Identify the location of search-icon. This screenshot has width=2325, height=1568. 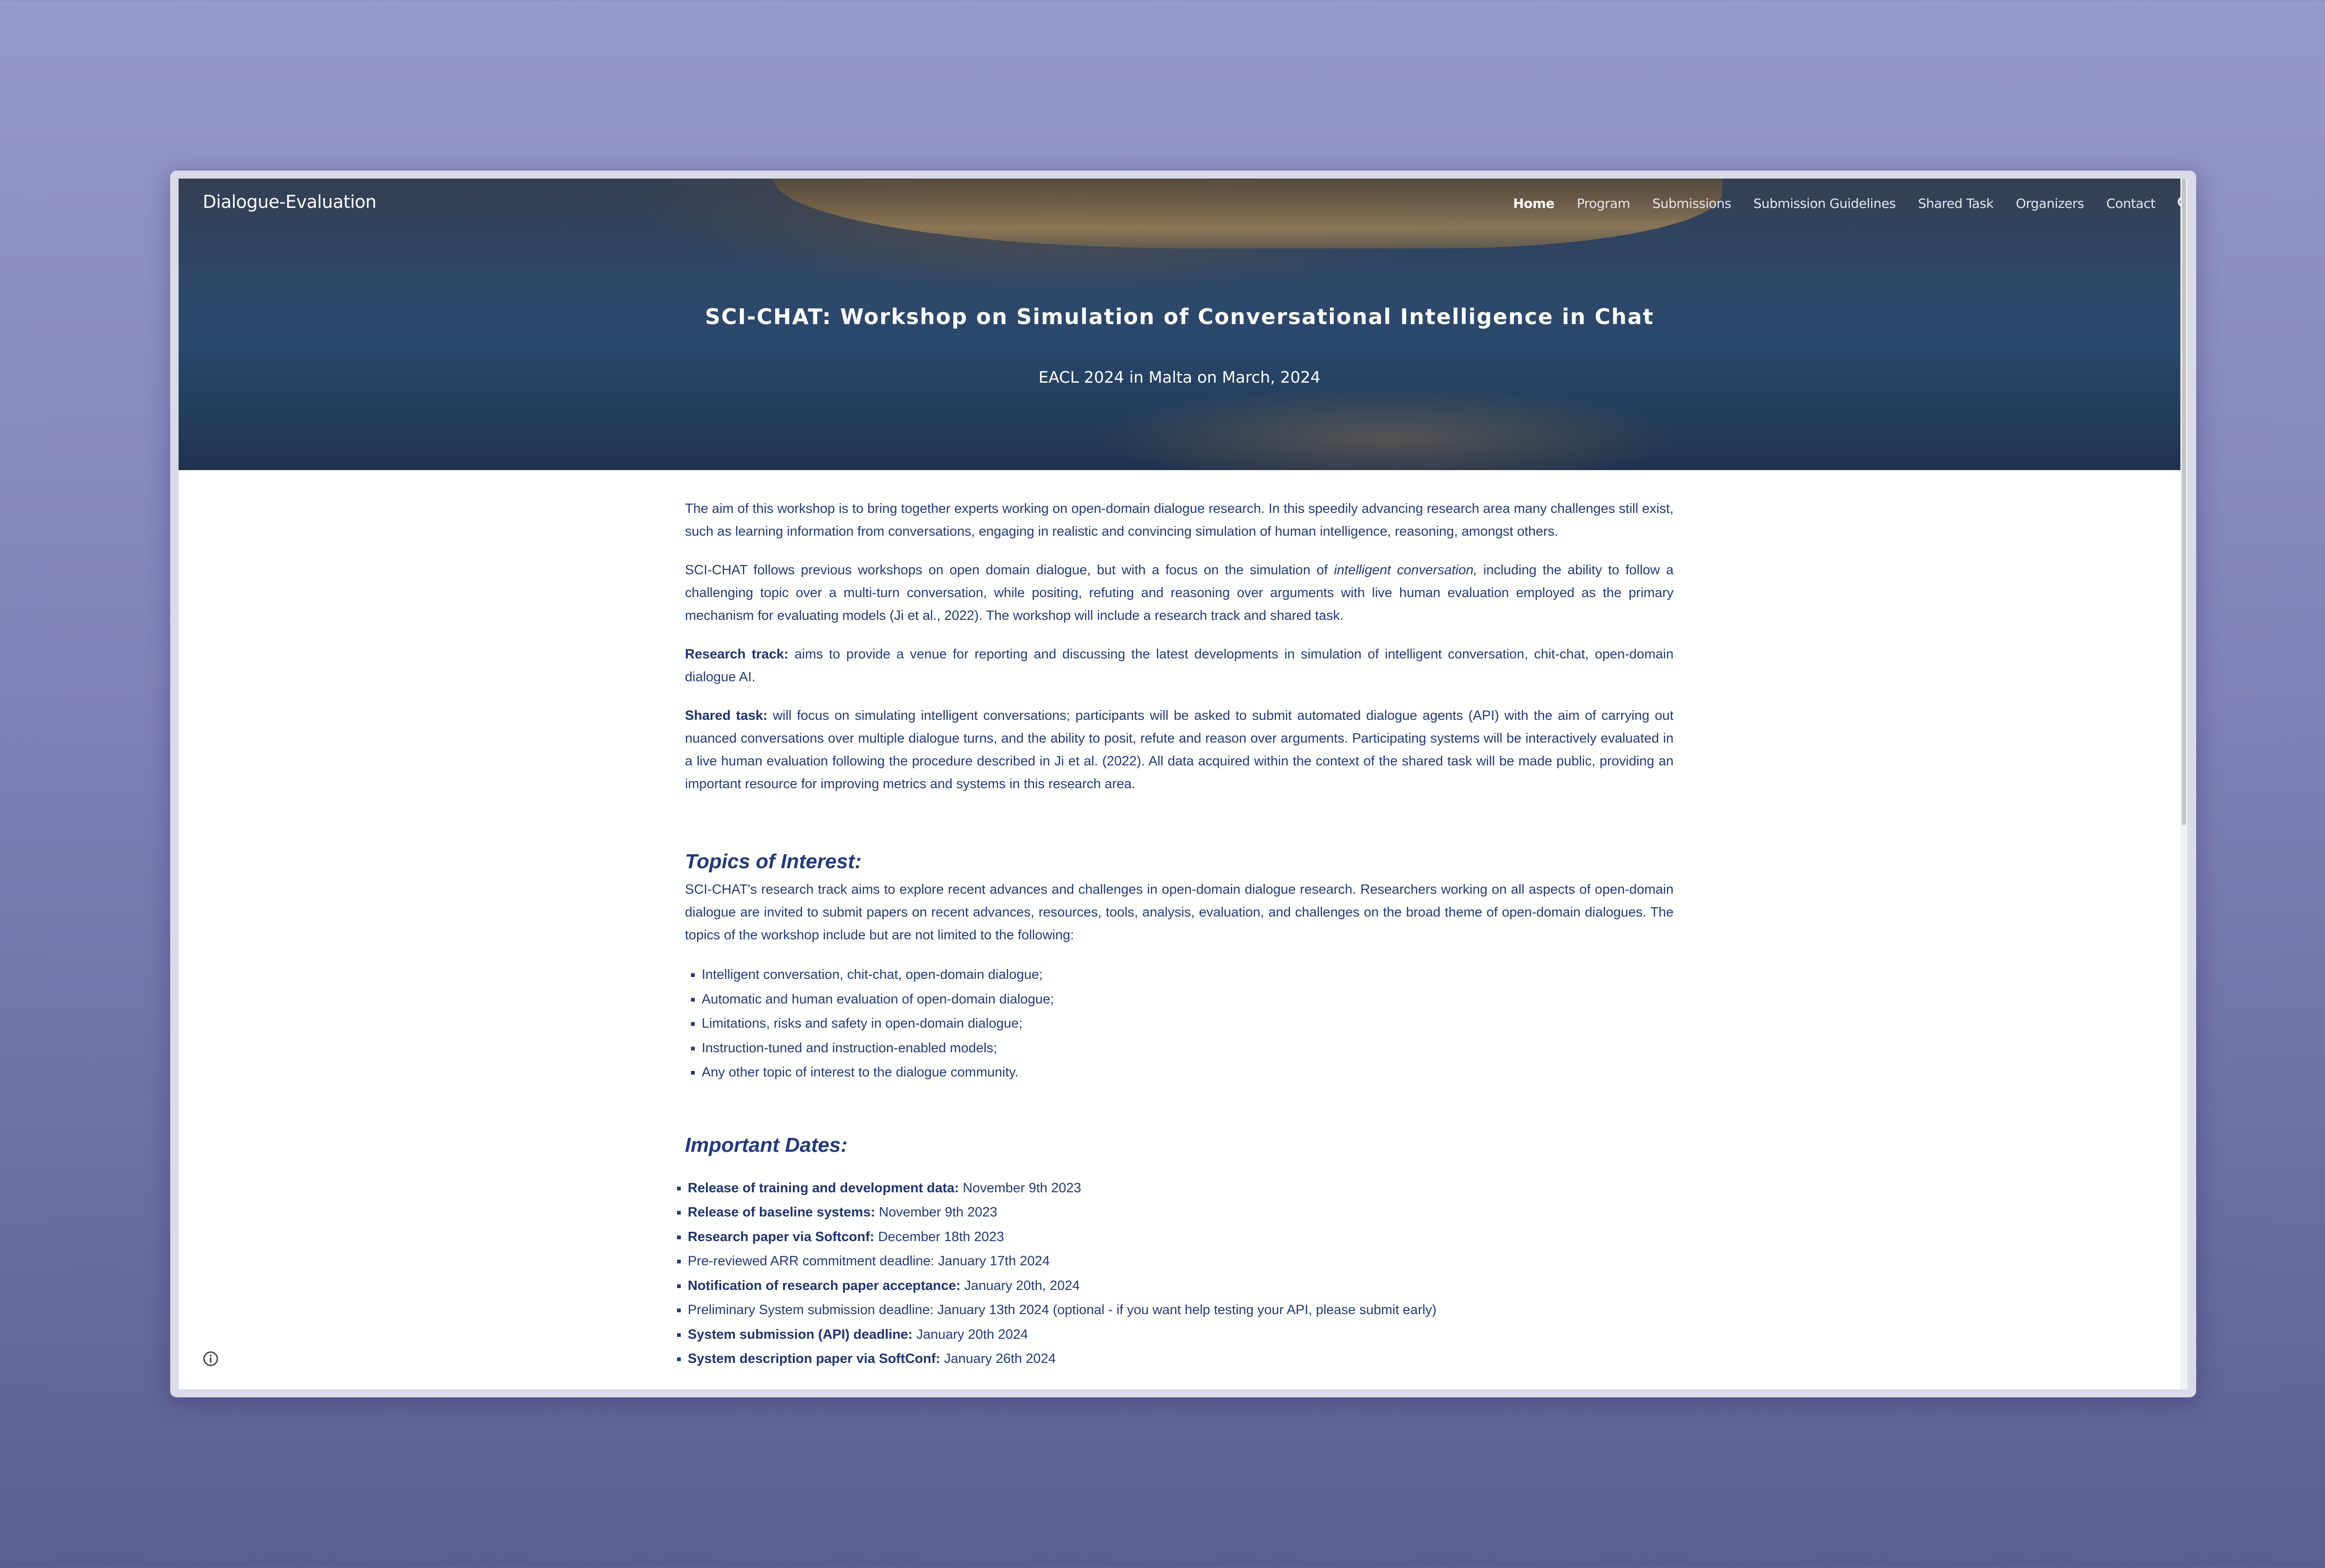
(2178, 203).